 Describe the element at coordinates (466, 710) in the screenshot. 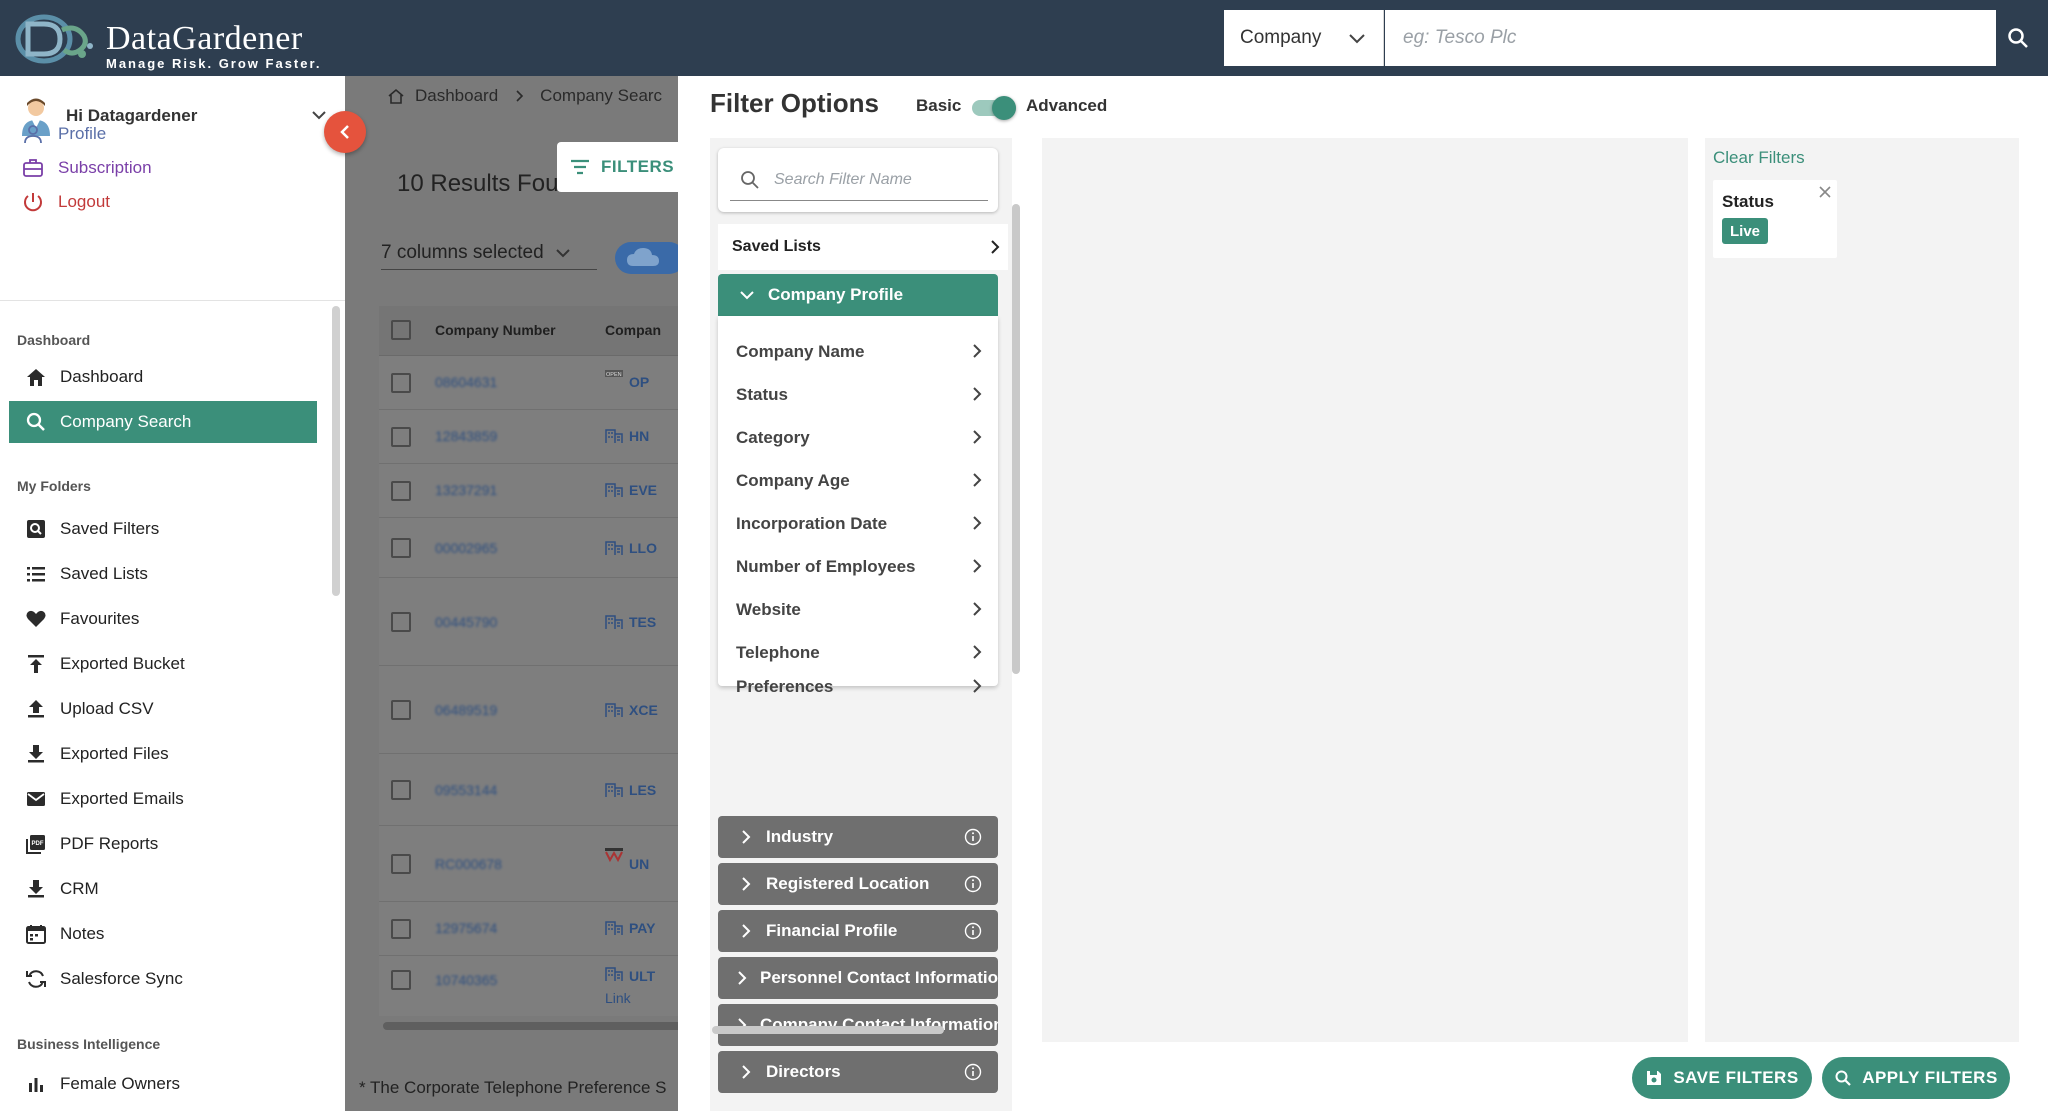

I see `company-number: 06489519` at that location.